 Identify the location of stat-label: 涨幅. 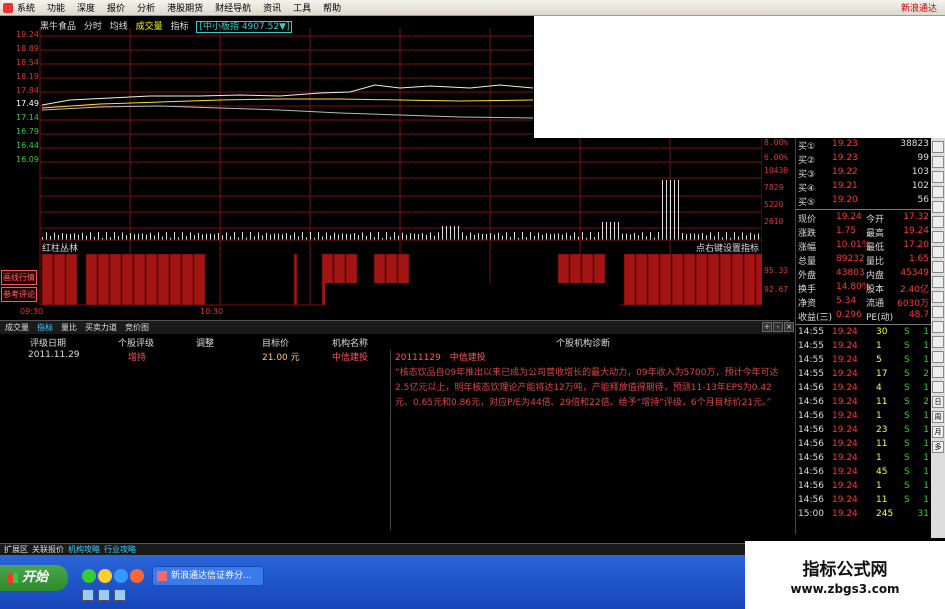
(807, 248).